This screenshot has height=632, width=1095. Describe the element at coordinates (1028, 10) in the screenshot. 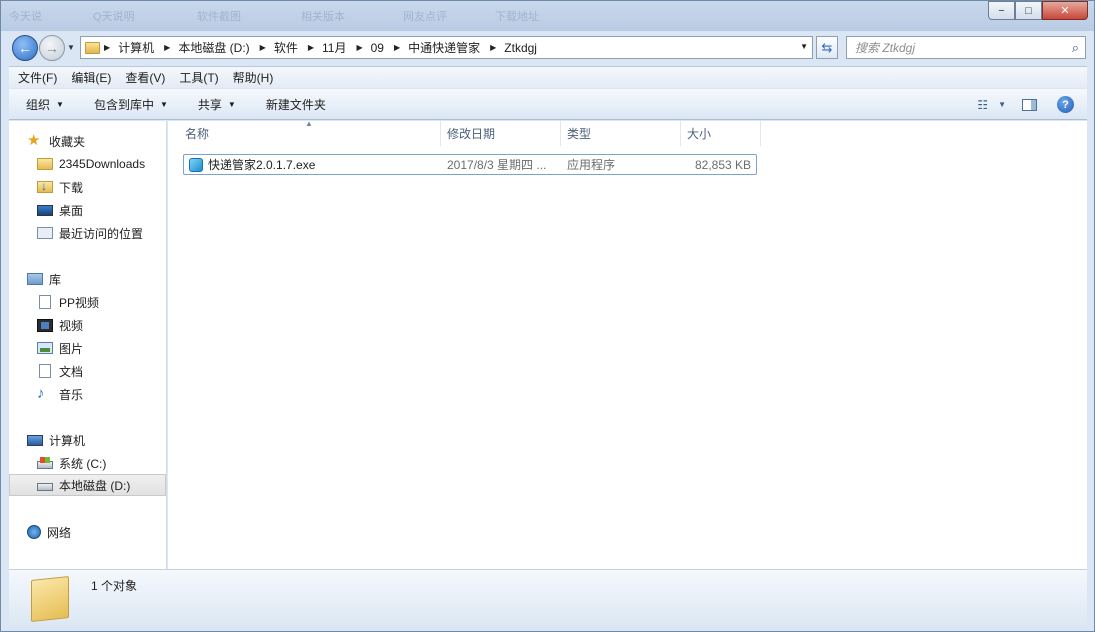

I see `maximize-button: □` at that location.